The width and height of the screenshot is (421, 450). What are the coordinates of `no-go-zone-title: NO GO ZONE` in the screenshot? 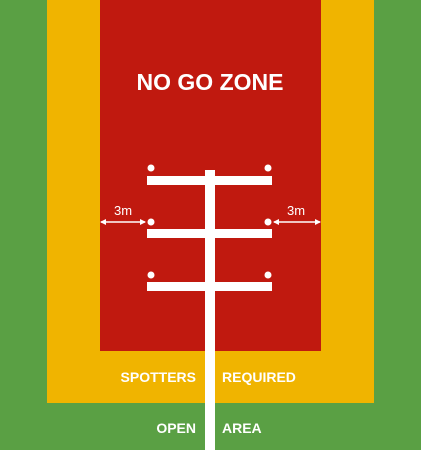 It's located at (210, 82).